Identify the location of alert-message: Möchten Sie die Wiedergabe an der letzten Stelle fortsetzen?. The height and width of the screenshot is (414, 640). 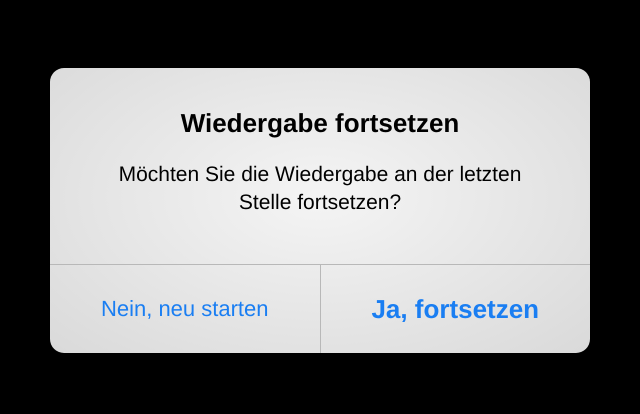
(320, 189).